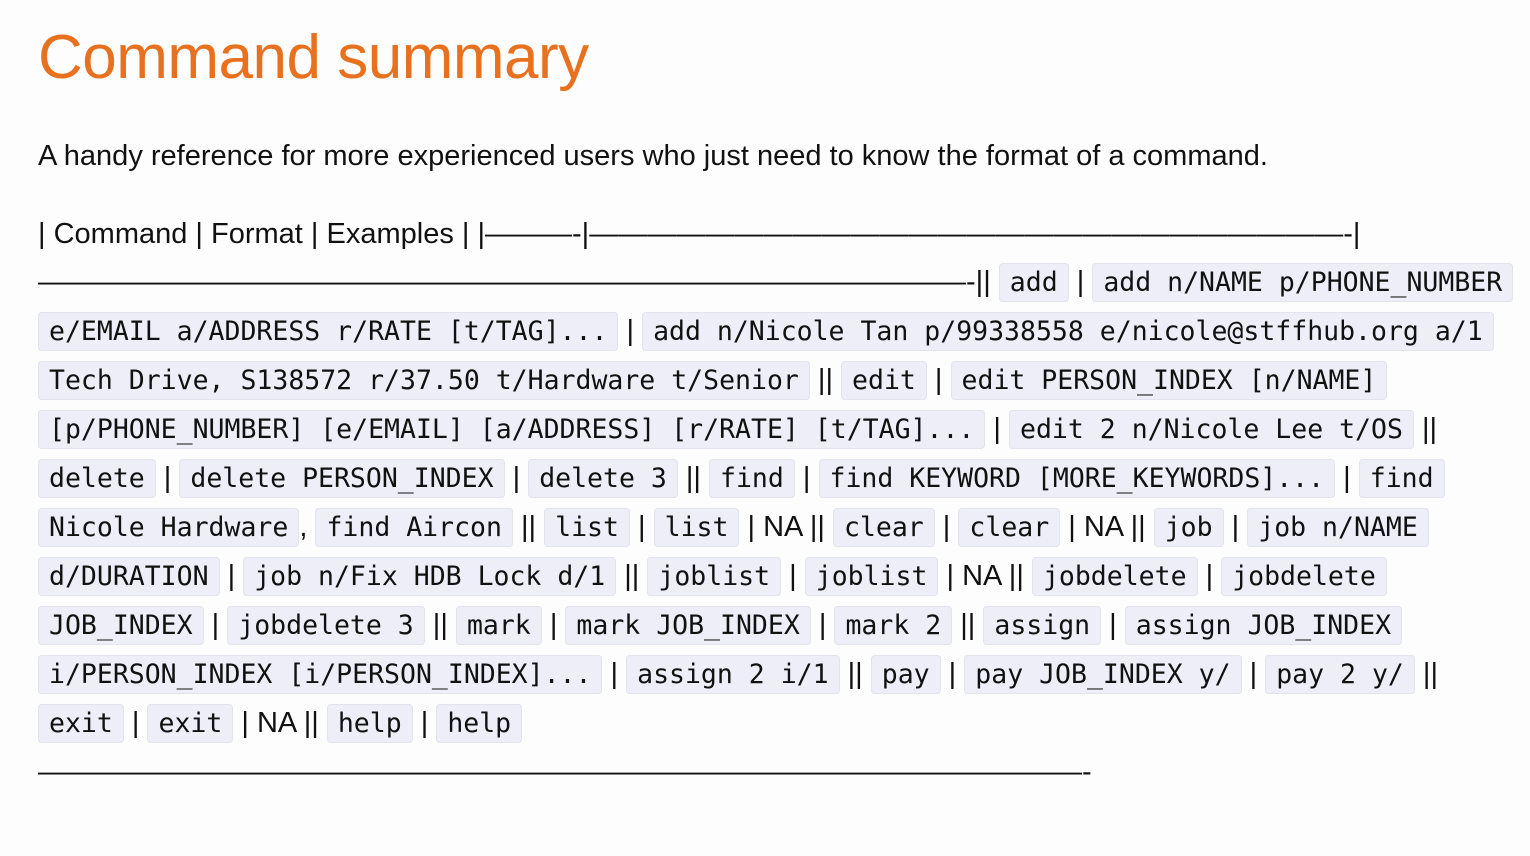 The width and height of the screenshot is (1530, 856). Describe the element at coordinates (1211, 429) in the screenshot. I see `inline-code: edit 2 n/Nicole Lee t/OS` at that location.